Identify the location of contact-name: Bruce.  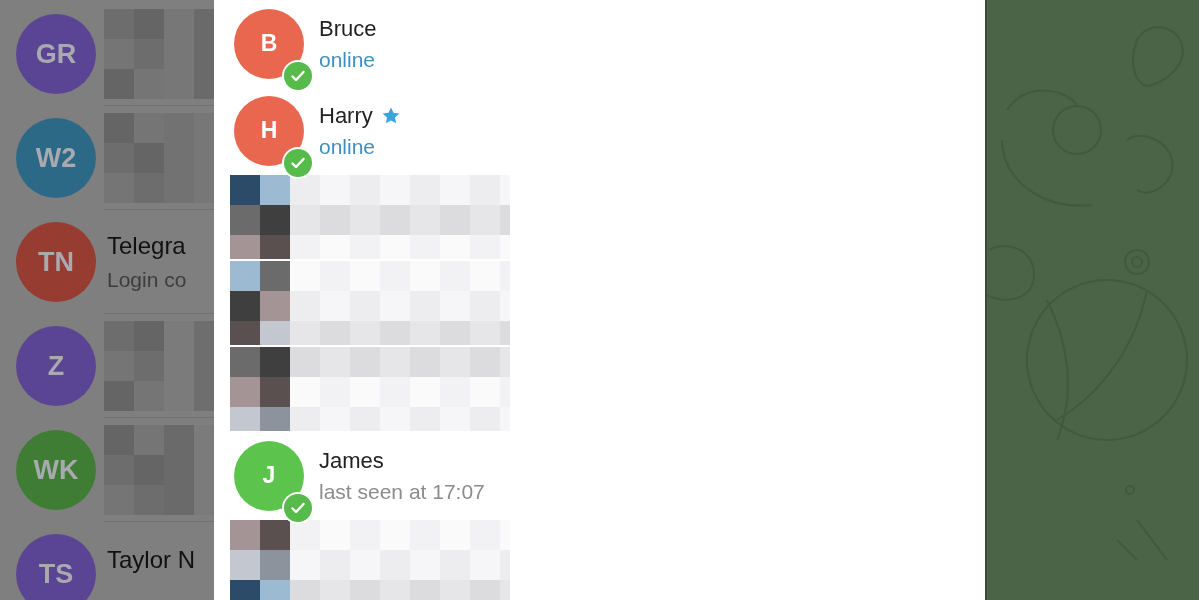
(348, 28).